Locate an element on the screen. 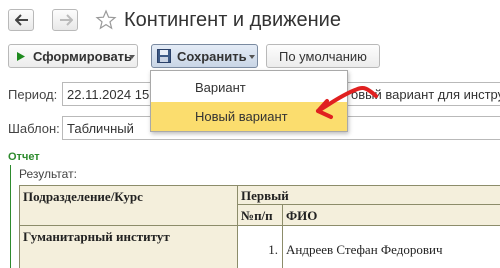  header-fio: ФИО is located at coordinates (391, 215).